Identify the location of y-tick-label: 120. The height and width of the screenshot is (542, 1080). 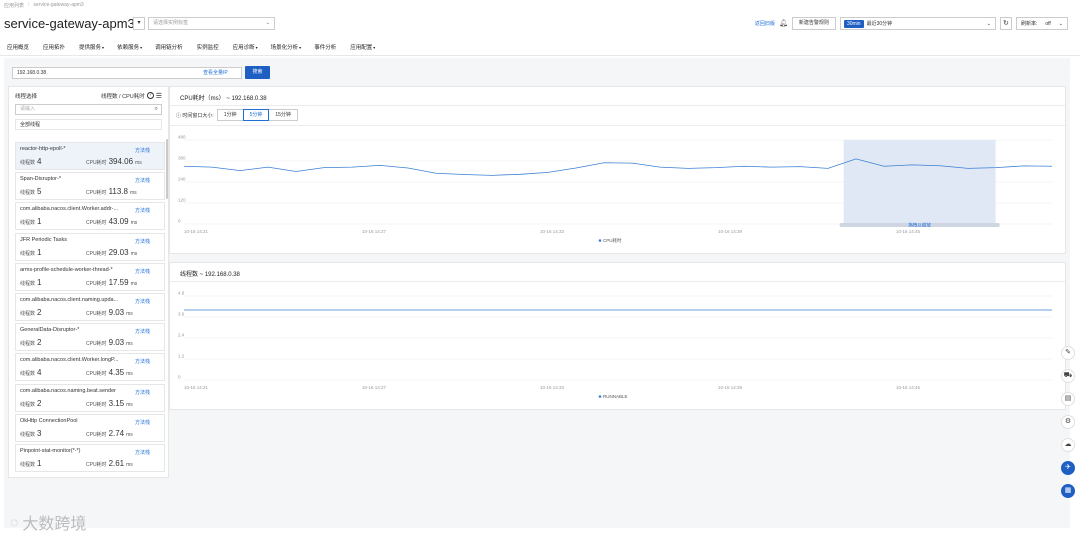
(182, 200).